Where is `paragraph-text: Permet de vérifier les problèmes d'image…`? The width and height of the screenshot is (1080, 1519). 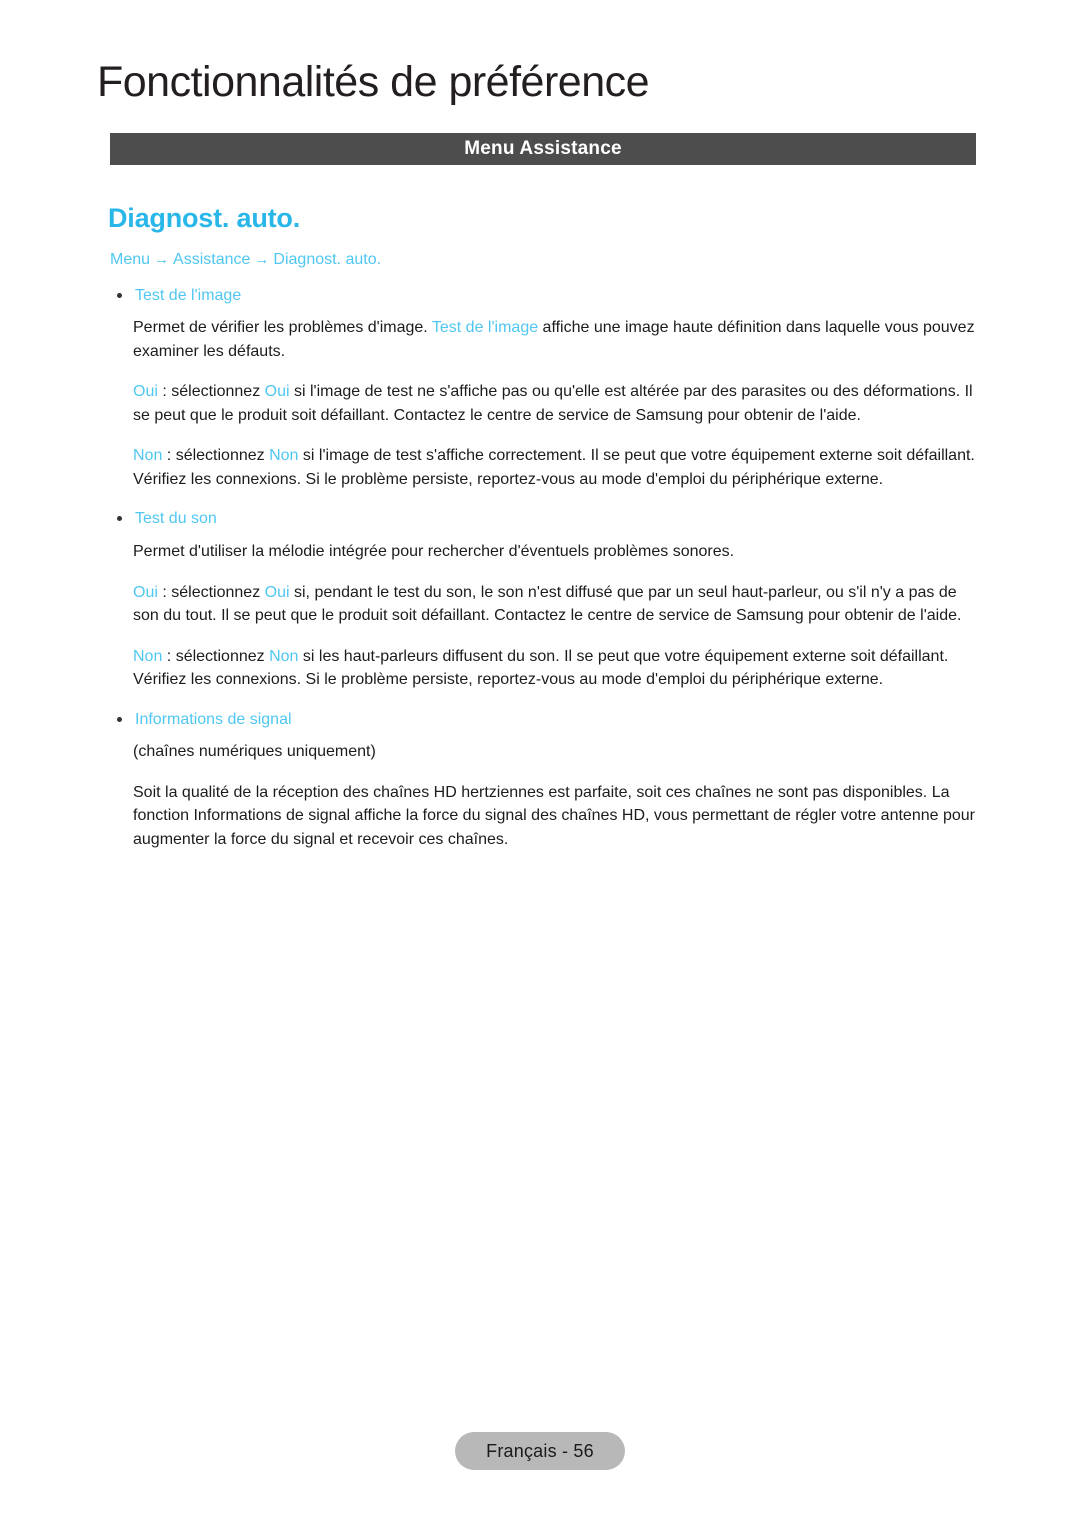 paragraph-text: Permet de vérifier les problèmes d'image… is located at coordinates (282, 328).